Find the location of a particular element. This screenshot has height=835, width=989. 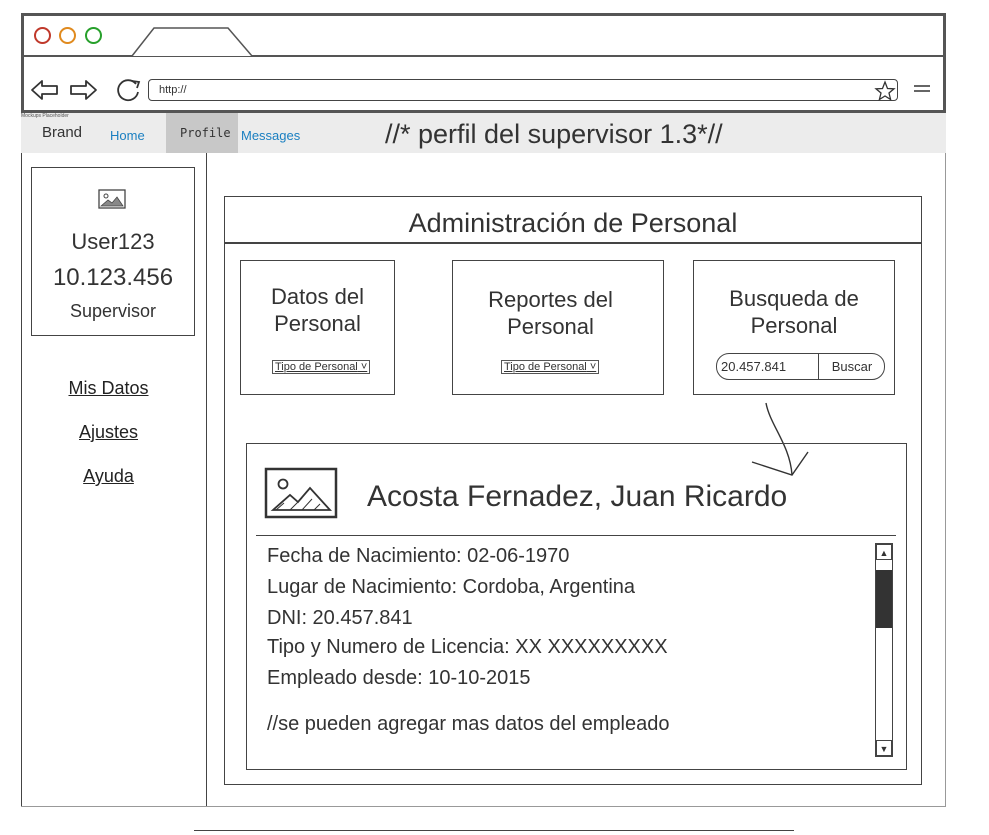

employee-dni: DNI: 20.457.841 is located at coordinates (340, 618).